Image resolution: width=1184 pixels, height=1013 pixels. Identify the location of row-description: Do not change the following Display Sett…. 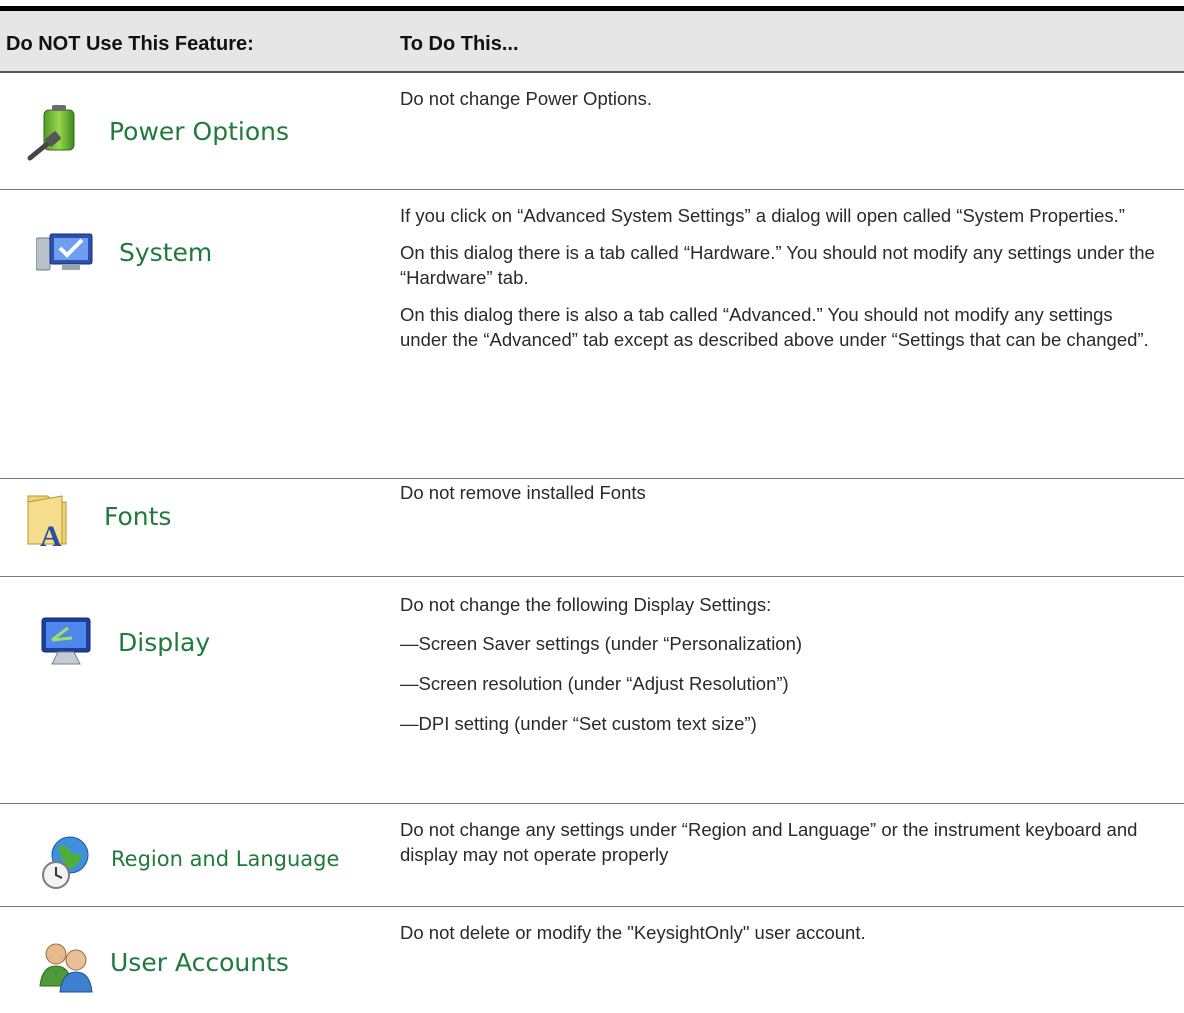
(601, 664).